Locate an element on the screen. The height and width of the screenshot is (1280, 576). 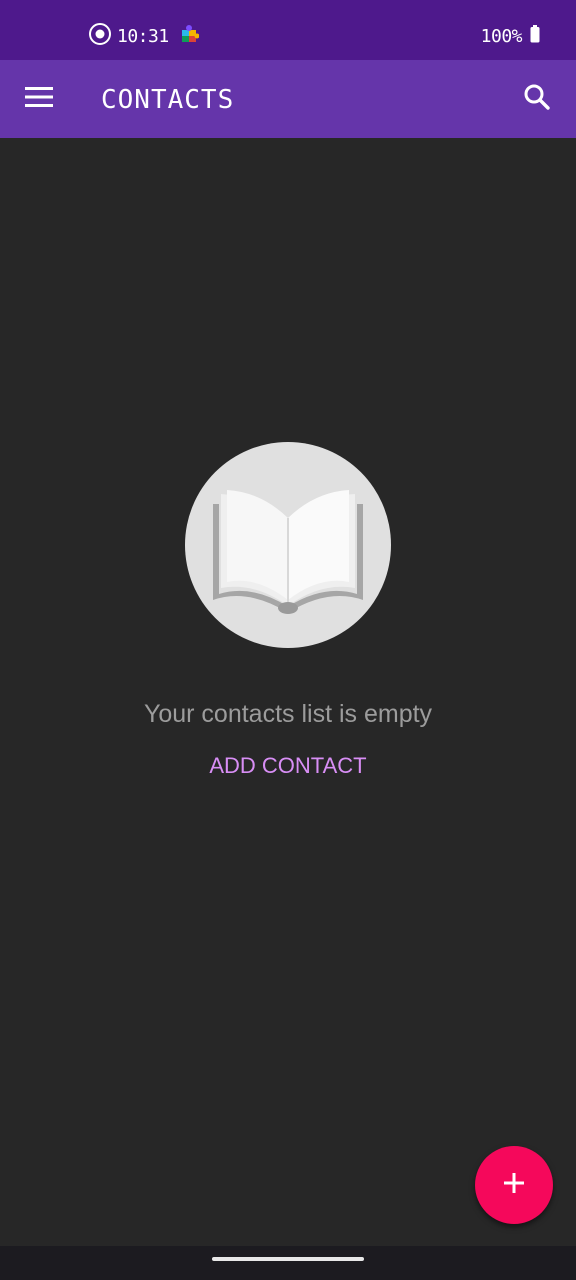
hamburger-menu-icon is located at coordinates (39, 99).